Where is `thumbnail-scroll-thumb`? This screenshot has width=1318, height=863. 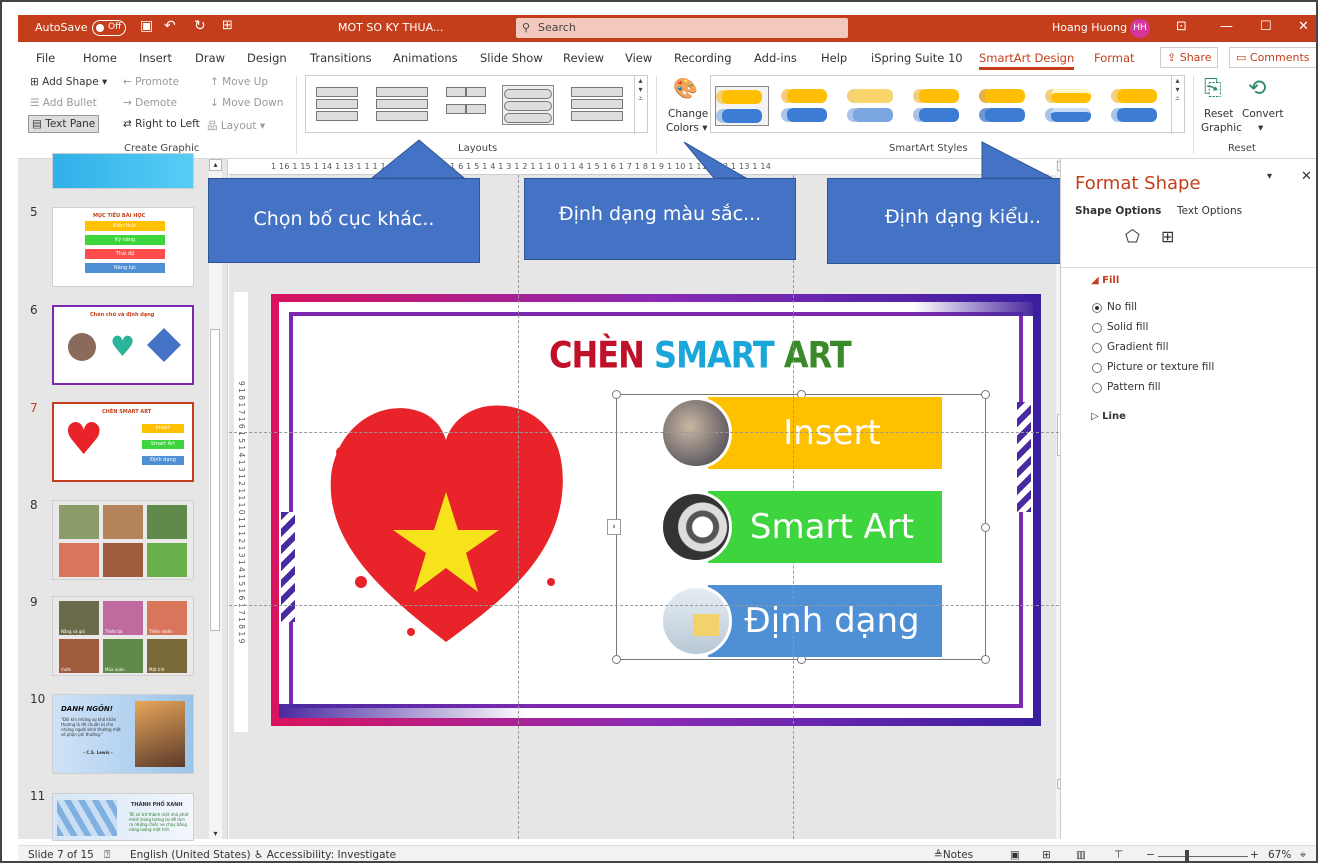 thumbnail-scroll-thumb is located at coordinates (215, 480).